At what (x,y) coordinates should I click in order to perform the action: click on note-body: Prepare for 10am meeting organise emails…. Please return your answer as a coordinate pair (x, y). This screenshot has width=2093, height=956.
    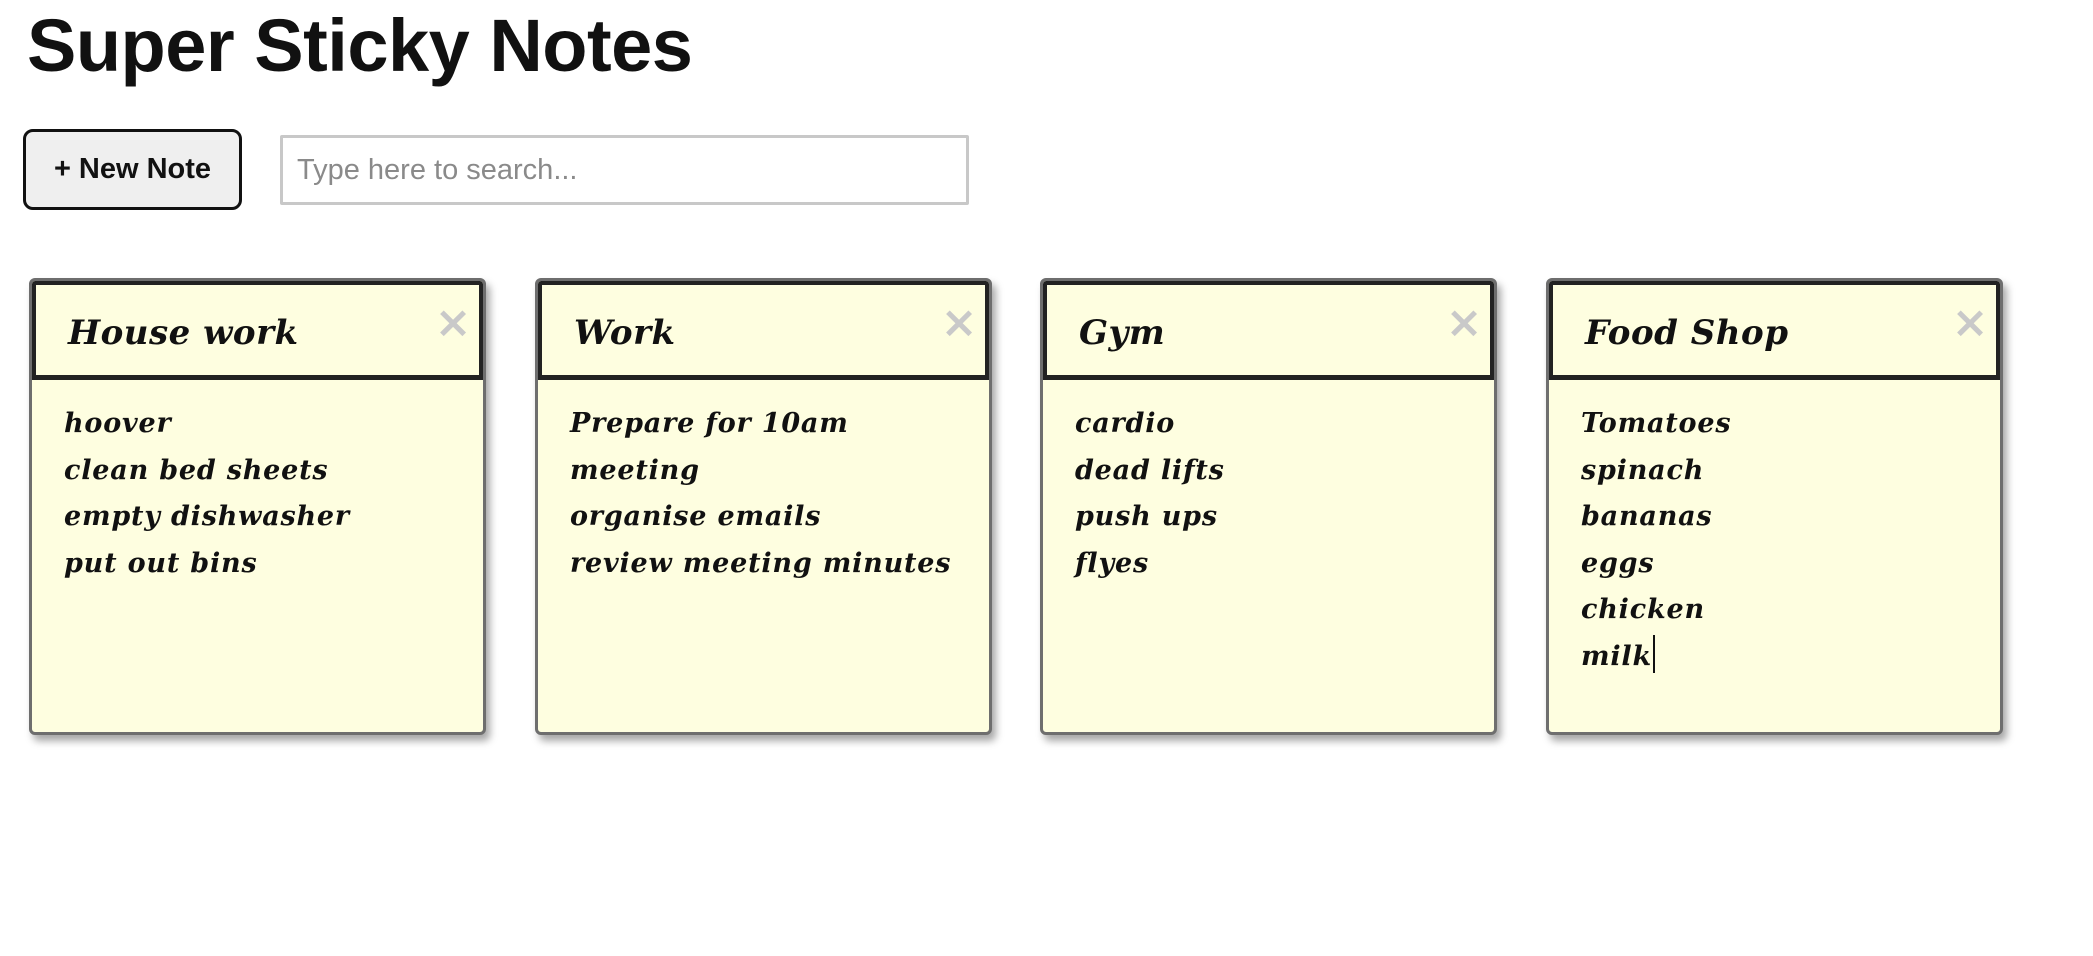
    Looking at the image, I should click on (774, 494).